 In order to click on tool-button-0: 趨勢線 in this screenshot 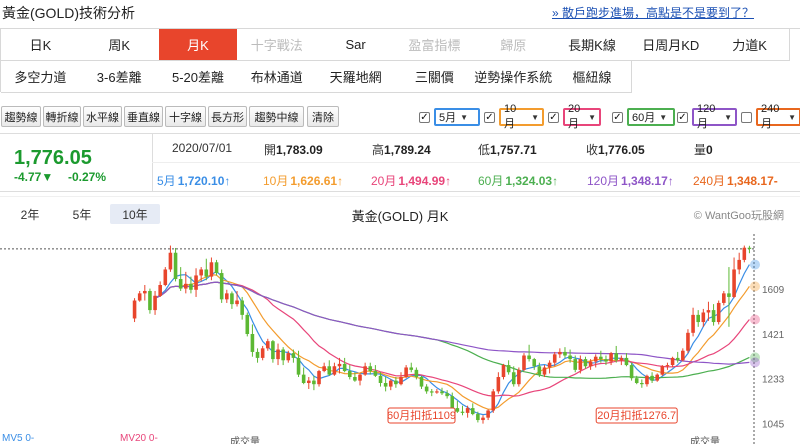, I will do `click(21, 116)`.